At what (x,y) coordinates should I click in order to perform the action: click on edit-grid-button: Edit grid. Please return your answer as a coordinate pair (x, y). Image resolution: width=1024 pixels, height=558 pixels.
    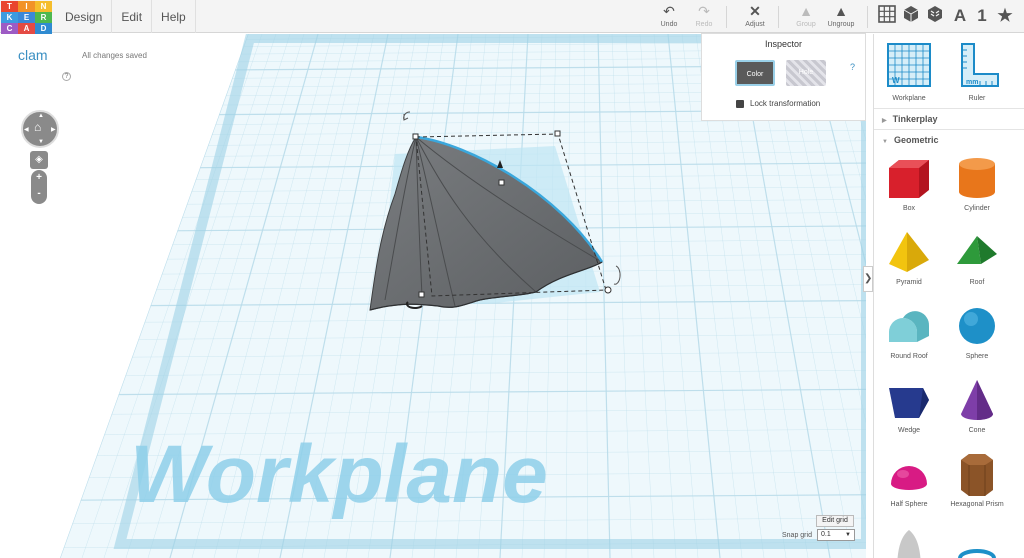
    Looking at the image, I should click on (835, 521).